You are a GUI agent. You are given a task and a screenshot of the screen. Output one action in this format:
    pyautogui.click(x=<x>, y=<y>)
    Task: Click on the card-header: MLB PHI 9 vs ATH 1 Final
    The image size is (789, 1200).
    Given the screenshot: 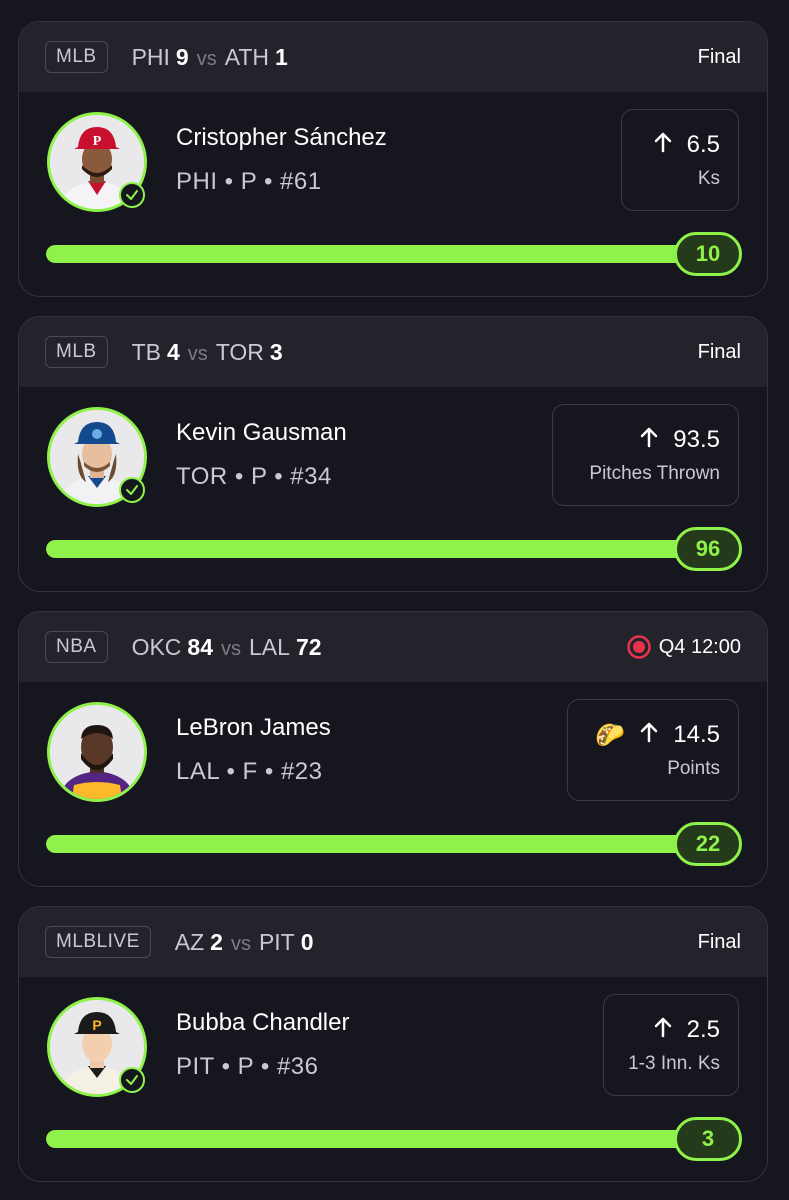 What is the action you would take?
    pyautogui.click(x=393, y=57)
    